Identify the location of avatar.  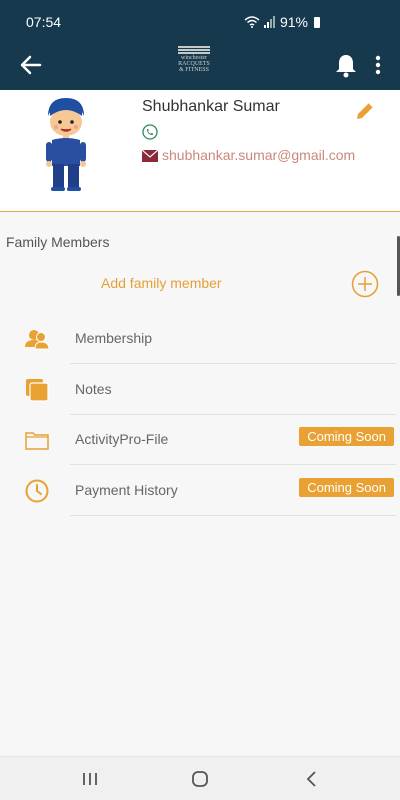
(66, 144).